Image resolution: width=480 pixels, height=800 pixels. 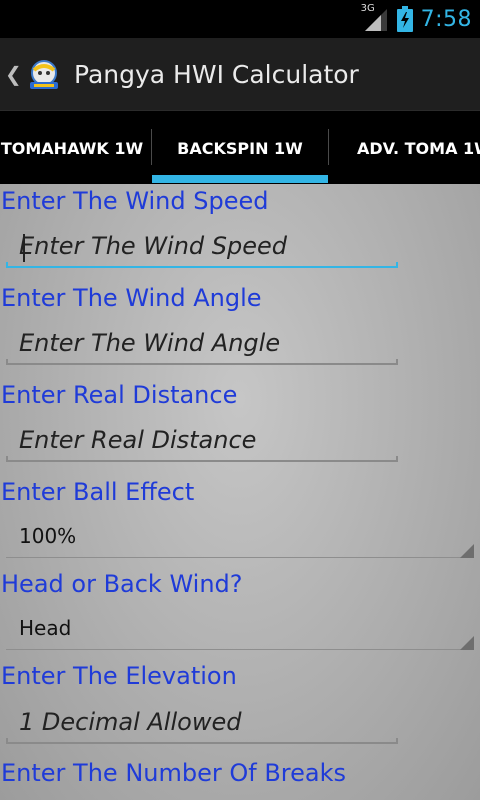 I want to click on tab-label: BACKSPIN 1W, so click(x=240, y=148).